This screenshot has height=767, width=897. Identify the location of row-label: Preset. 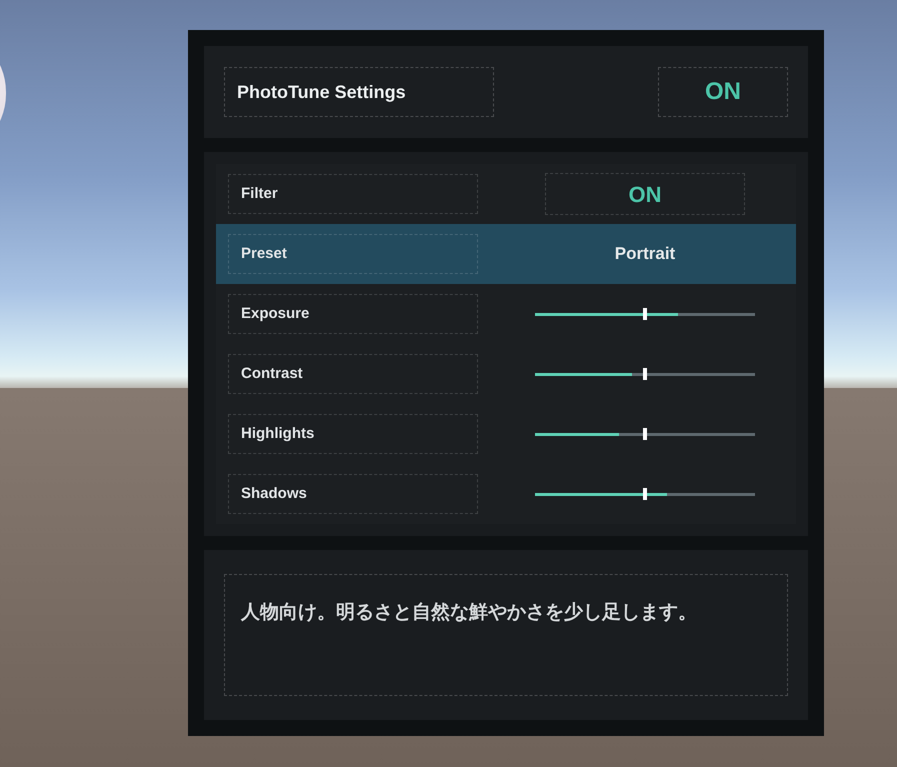
(353, 254).